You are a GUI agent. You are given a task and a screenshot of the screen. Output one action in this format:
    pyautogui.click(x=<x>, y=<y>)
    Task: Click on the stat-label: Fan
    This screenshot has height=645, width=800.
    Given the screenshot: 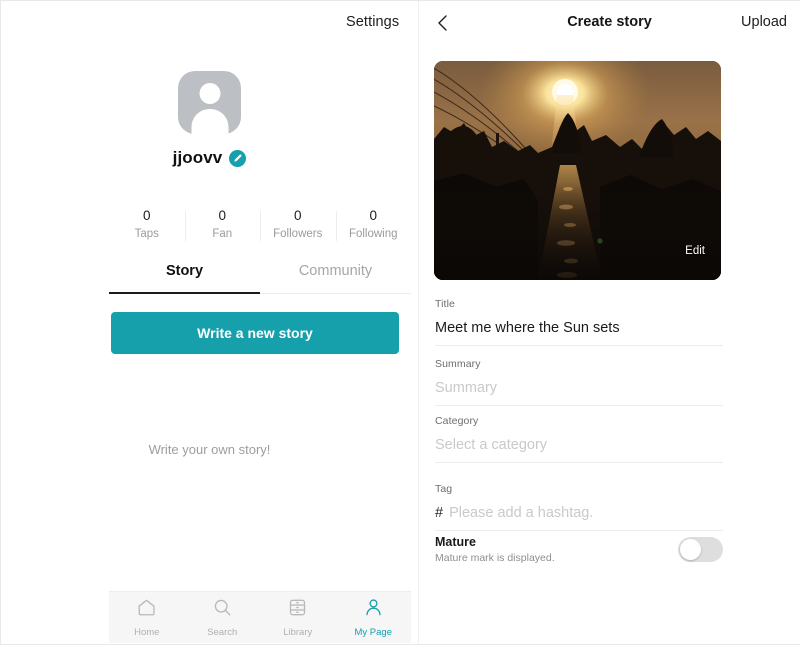 What is the action you would take?
    pyautogui.click(x=222, y=234)
    